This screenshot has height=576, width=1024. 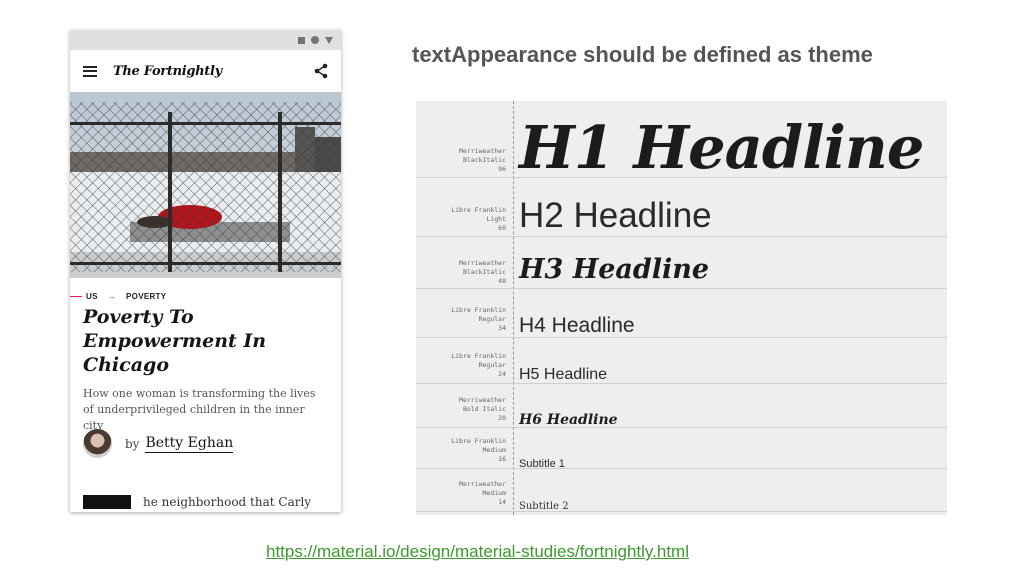 What do you see at coordinates (205, 40) in the screenshot?
I see `status-bar` at bounding box center [205, 40].